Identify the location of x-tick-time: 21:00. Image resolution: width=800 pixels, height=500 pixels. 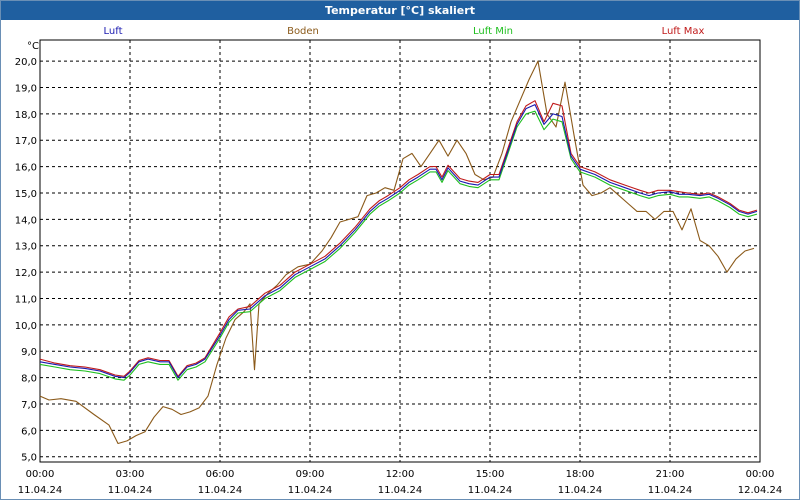
(670, 474).